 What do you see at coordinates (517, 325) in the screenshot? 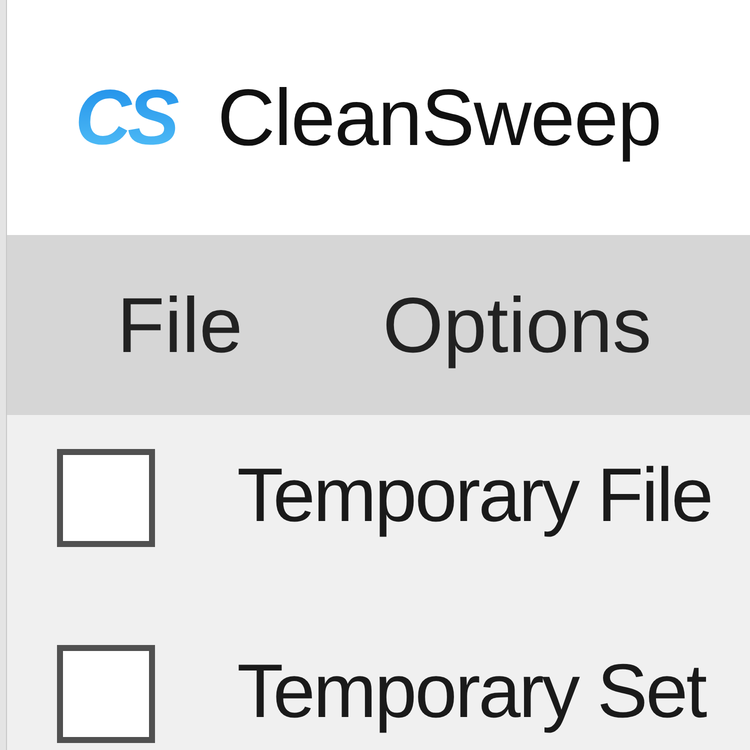
I see `menu-item: Options` at bounding box center [517, 325].